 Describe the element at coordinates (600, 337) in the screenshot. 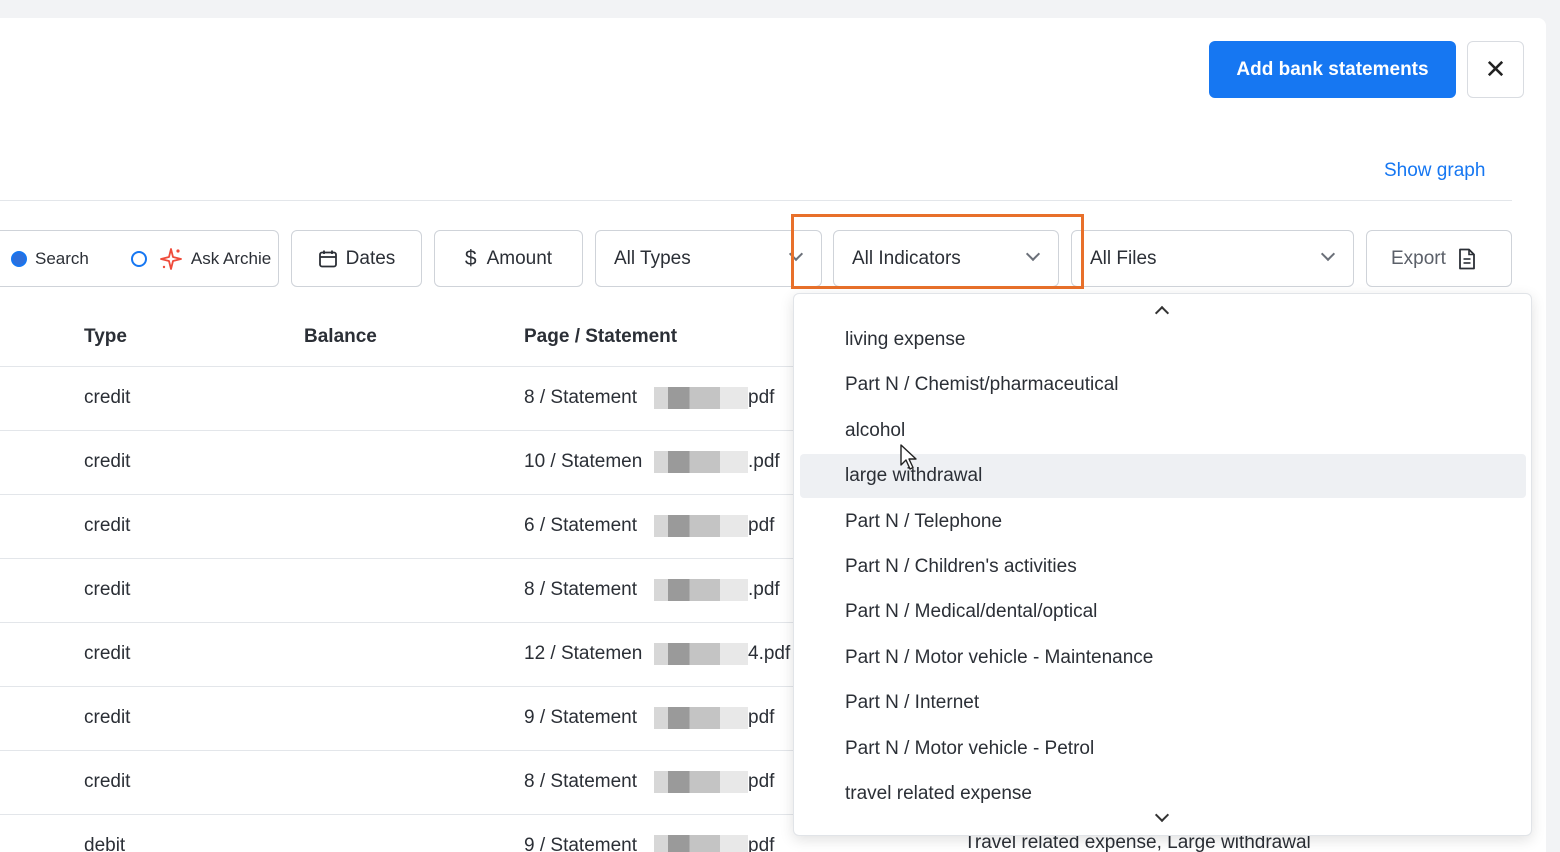

I see `column-header-page-statement: Page / Statement` at that location.